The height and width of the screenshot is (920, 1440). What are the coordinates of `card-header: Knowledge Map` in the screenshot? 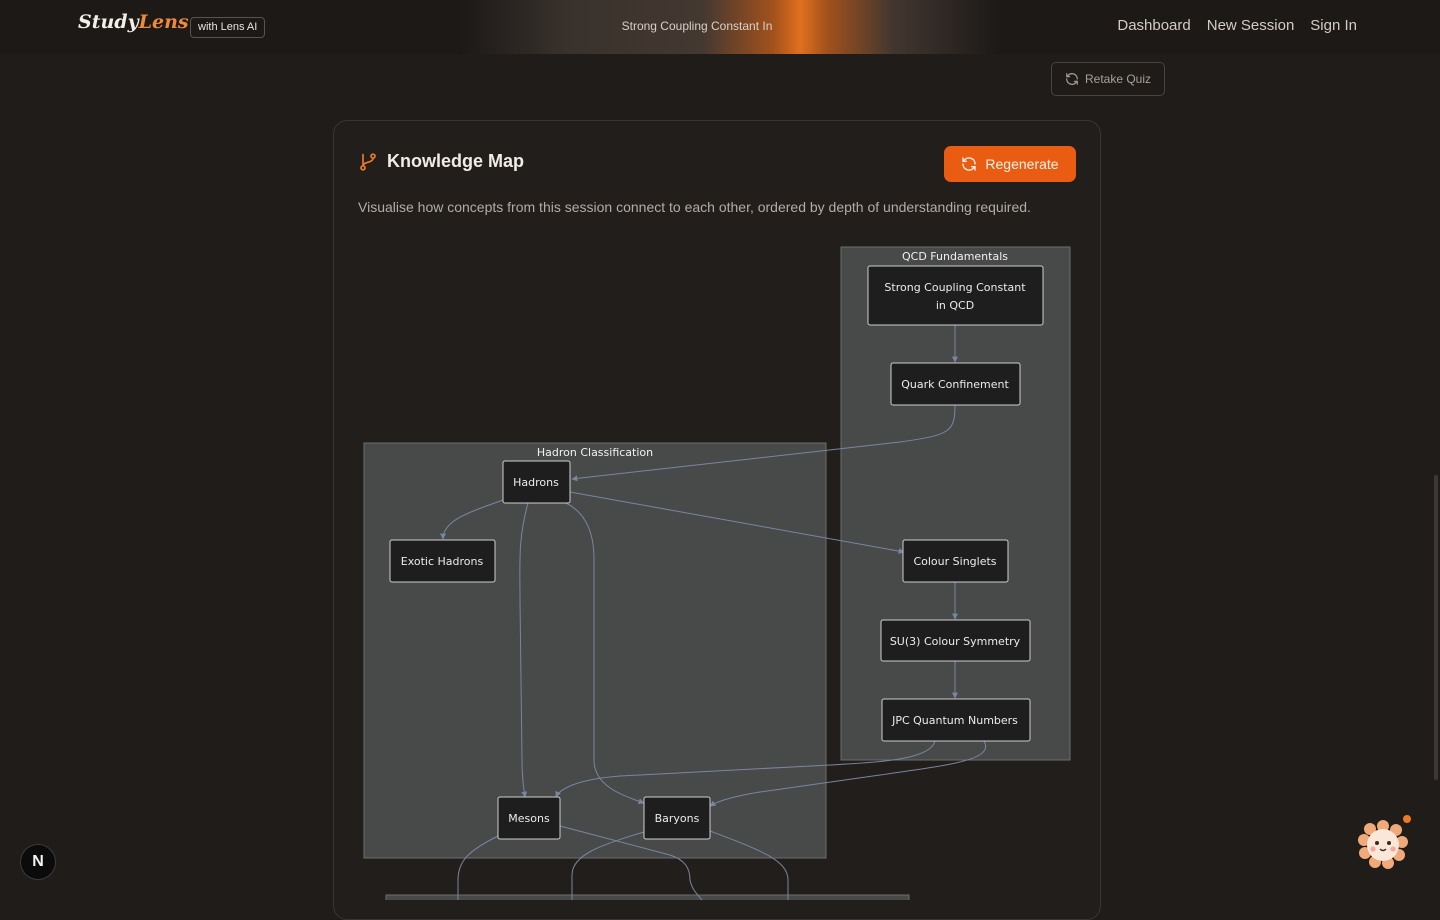 It's located at (441, 161).